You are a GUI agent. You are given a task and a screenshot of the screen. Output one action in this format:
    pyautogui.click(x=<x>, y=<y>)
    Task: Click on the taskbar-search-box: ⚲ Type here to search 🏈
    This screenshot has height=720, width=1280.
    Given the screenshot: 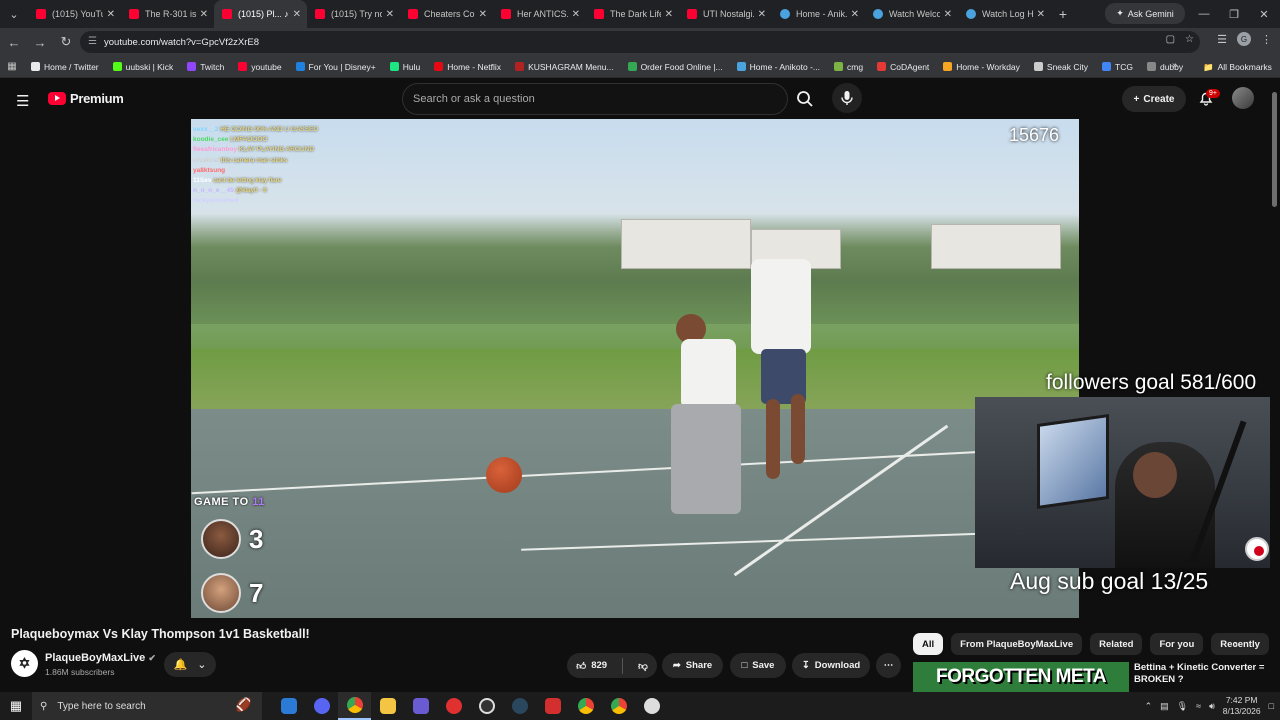 What is the action you would take?
    pyautogui.click(x=147, y=706)
    